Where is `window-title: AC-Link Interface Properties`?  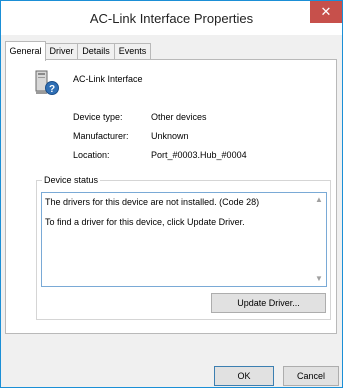 window-title: AC-Link Interface Properties is located at coordinates (171, 18).